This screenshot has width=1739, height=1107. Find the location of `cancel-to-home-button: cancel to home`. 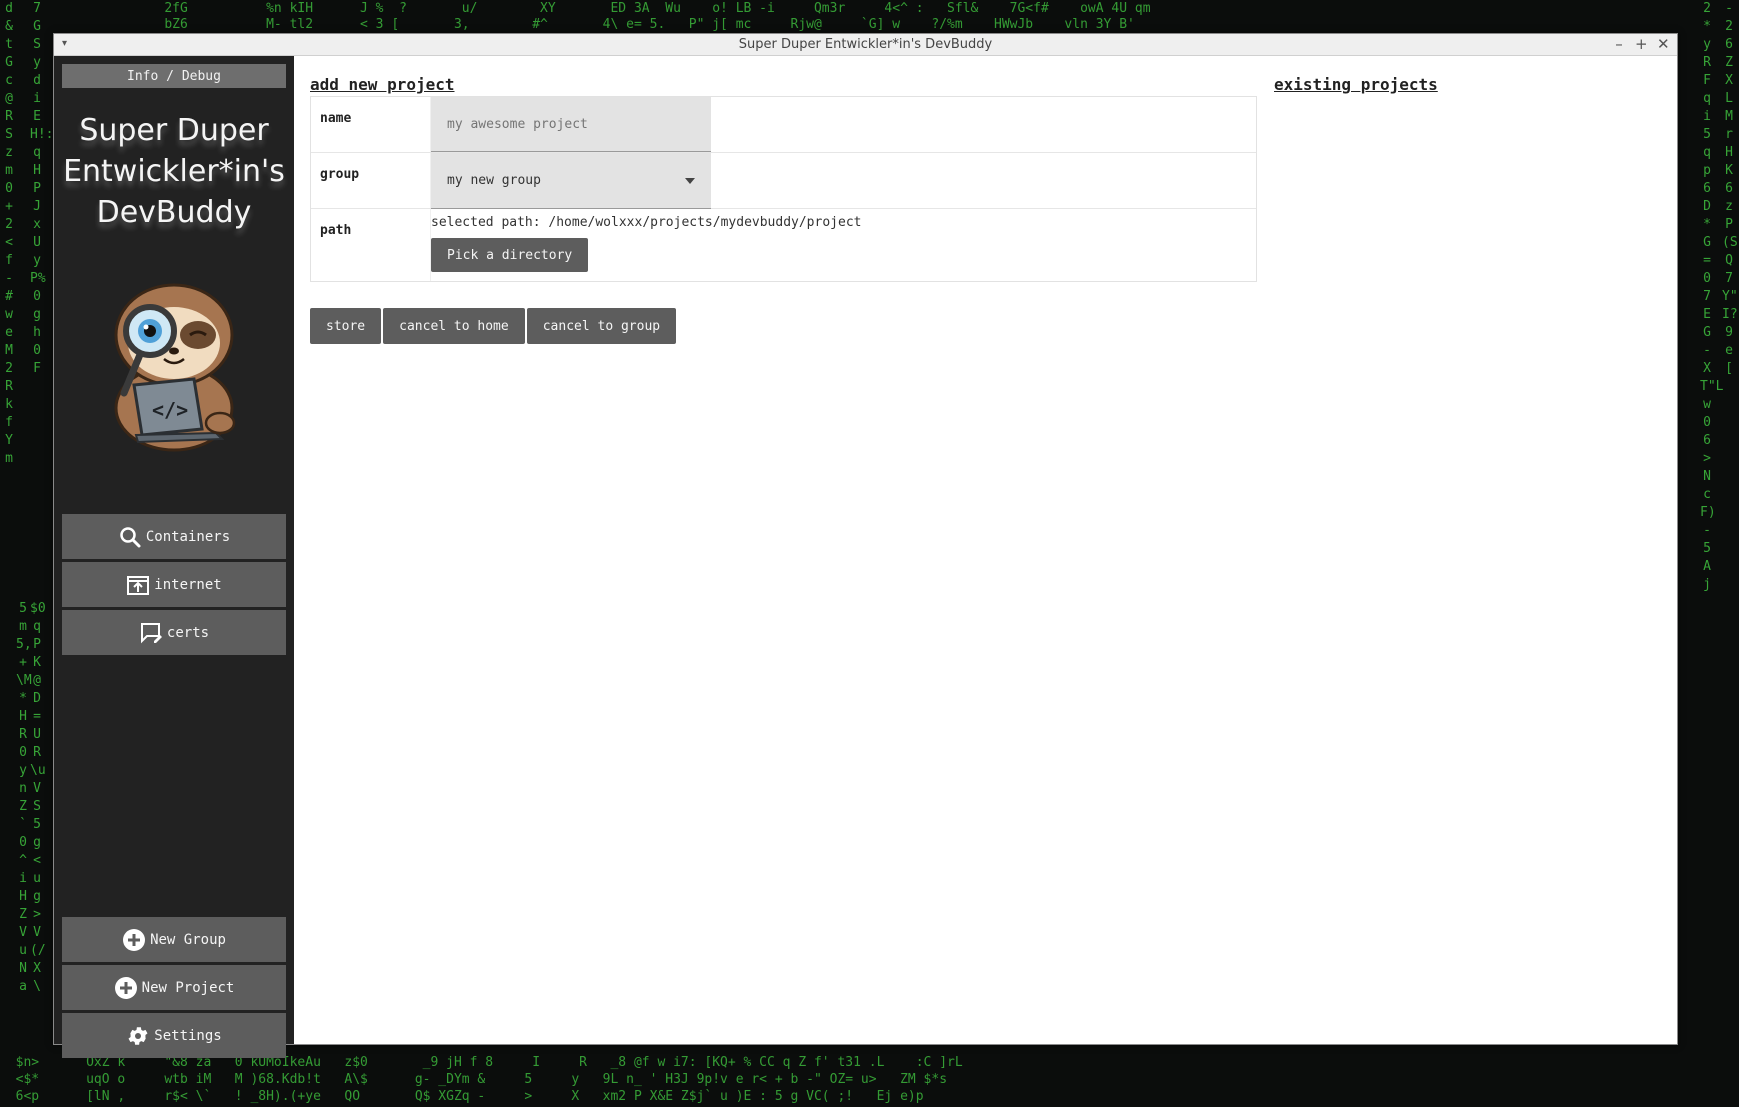

cancel-to-home-button: cancel to home is located at coordinates (454, 326).